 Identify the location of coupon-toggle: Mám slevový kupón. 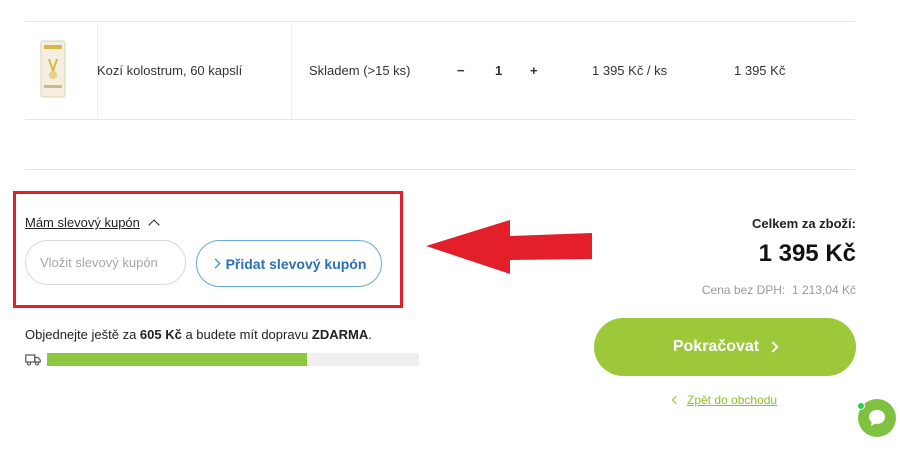
(92, 223).